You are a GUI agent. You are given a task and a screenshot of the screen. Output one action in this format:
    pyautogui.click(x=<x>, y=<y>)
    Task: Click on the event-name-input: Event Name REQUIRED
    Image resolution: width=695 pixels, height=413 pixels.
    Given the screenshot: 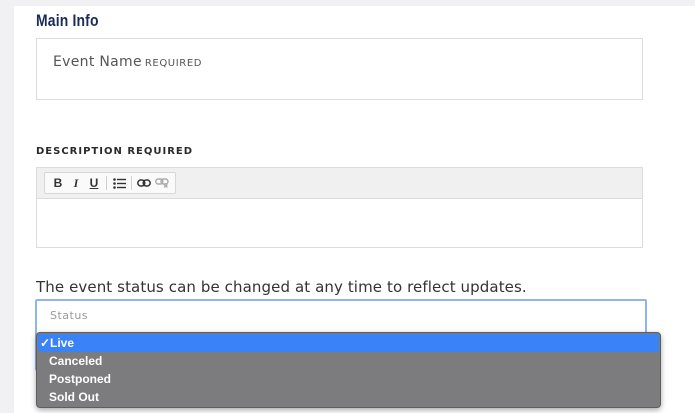 What is the action you would take?
    pyautogui.click(x=339, y=69)
    